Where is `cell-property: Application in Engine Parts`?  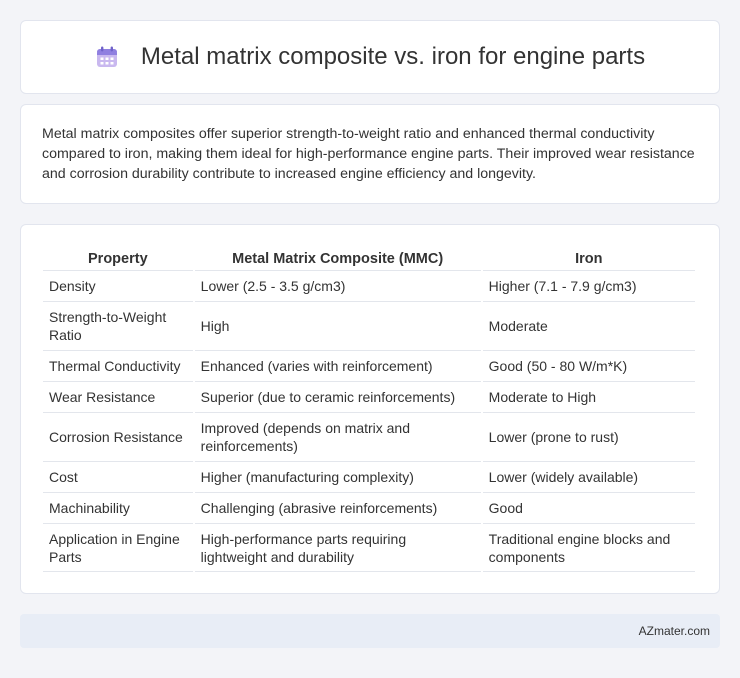
cell-property: Application in Engine Parts is located at coordinates (118, 547).